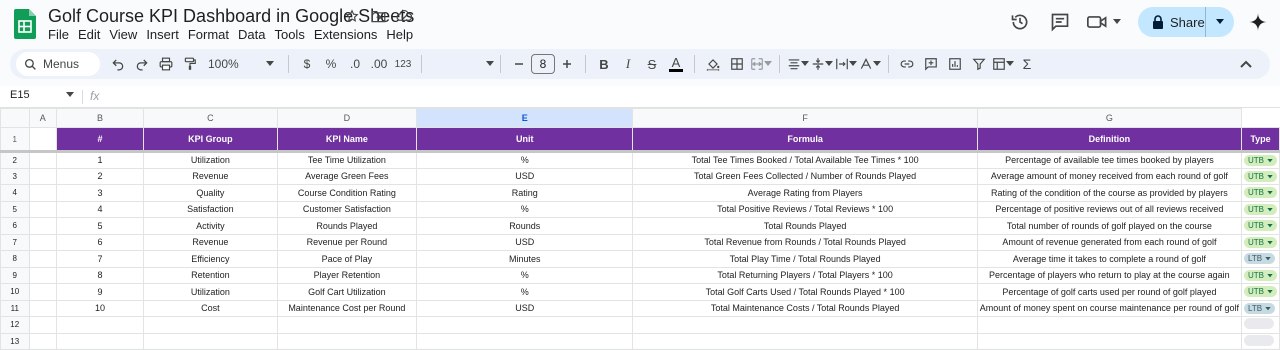  What do you see at coordinates (346, 259) in the screenshot?
I see `cell: Pace of Play` at bounding box center [346, 259].